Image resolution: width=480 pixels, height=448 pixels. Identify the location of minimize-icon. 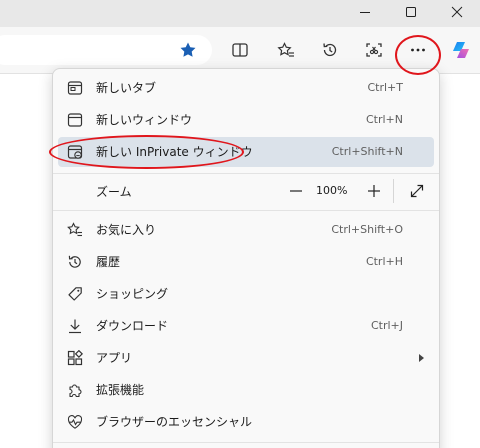
(365, 12).